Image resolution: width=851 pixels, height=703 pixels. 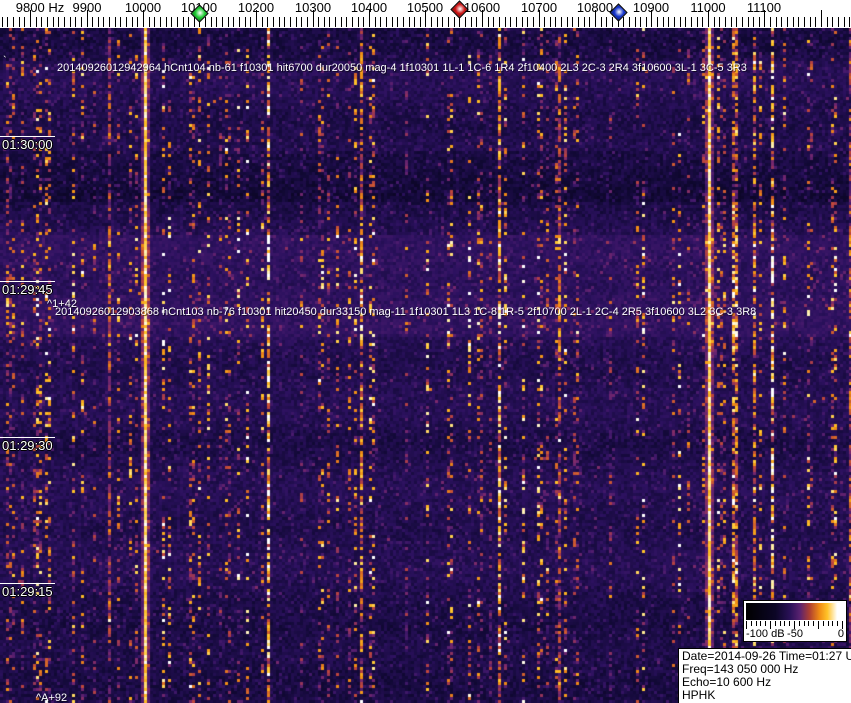 What do you see at coordinates (699, 695) in the screenshot?
I see `info-station-code: HPHK` at bounding box center [699, 695].